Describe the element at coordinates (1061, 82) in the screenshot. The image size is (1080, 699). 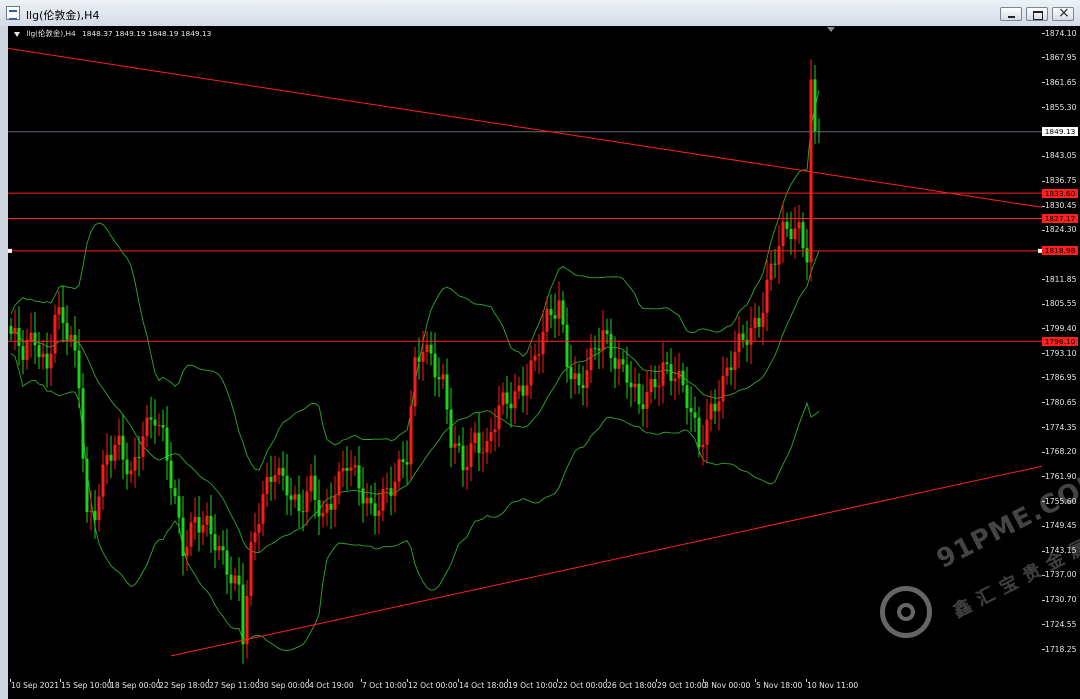
I see `price-axis-label: 1861.65` at that location.